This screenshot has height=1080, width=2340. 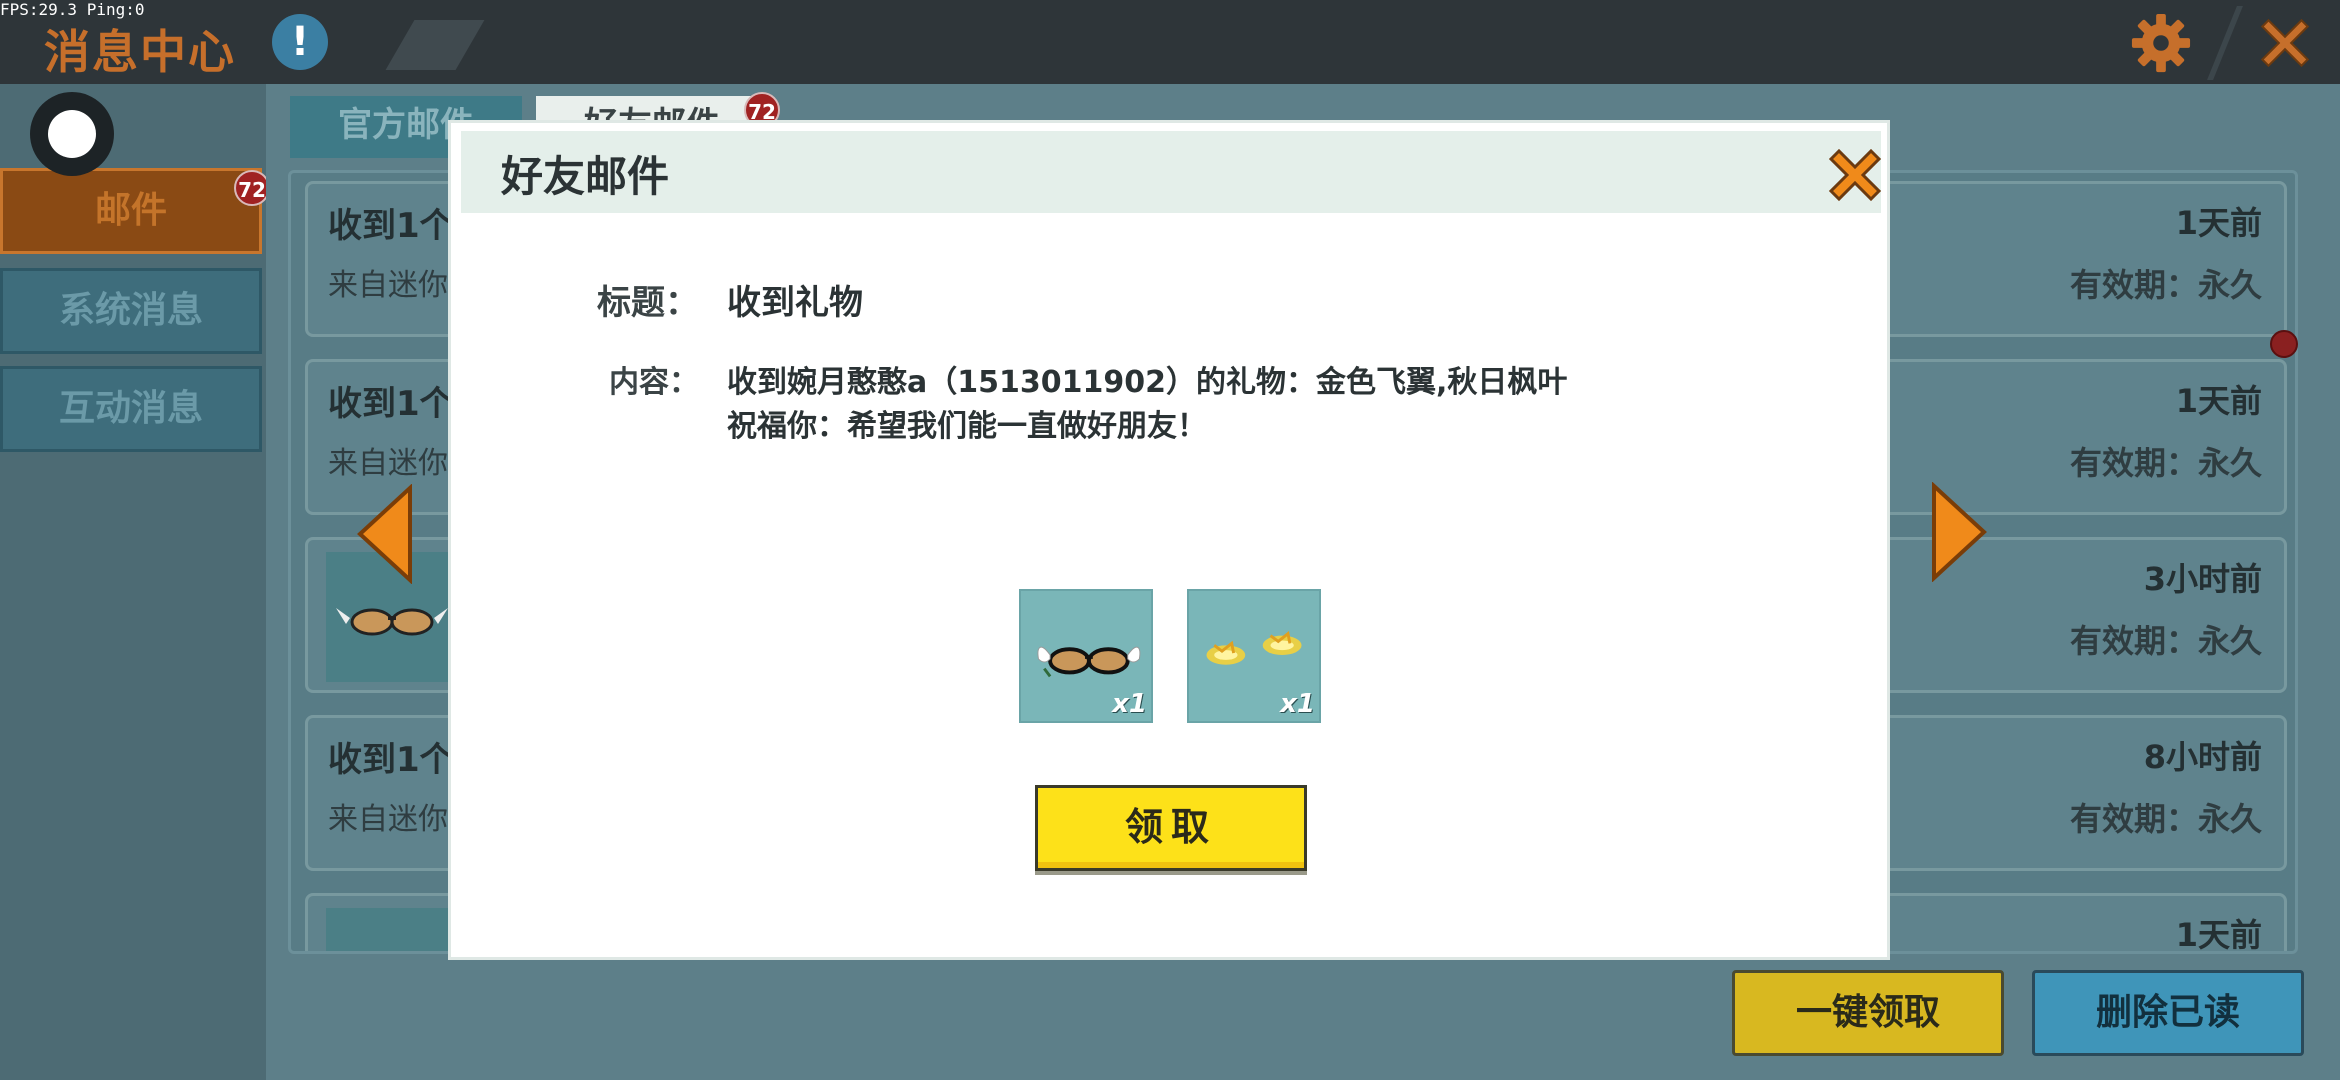 What do you see at coordinates (2284, 344) in the screenshot?
I see `unread-dot` at bounding box center [2284, 344].